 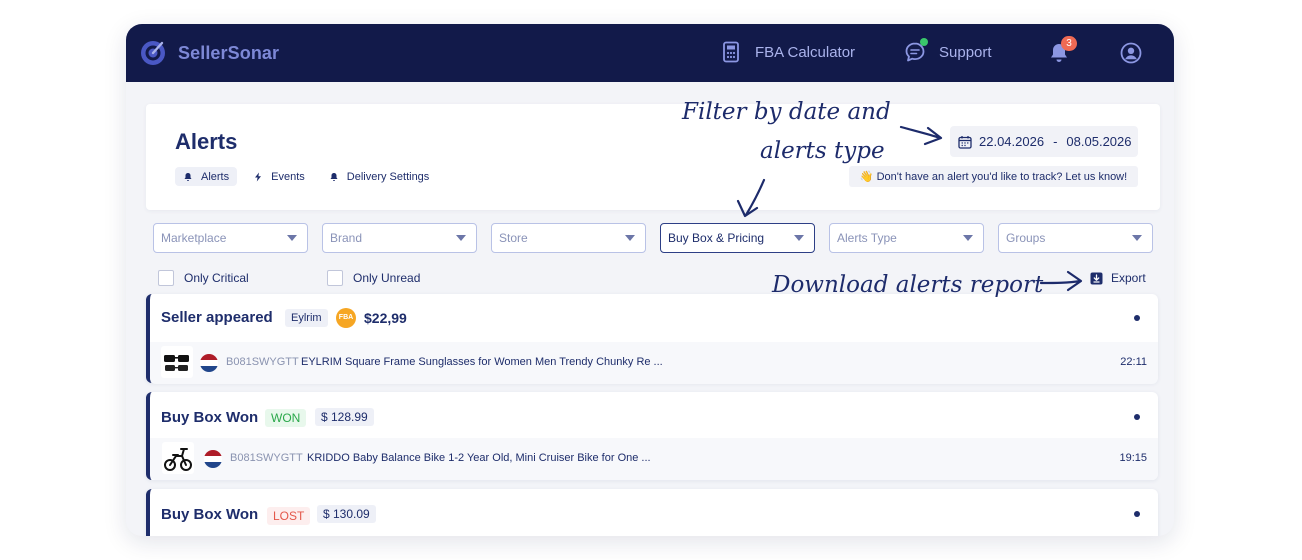 What do you see at coordinates (1012, 141) in the screenshot?
I see `date-range-start: 22.04.2026` at bounding box center [1012, 141].